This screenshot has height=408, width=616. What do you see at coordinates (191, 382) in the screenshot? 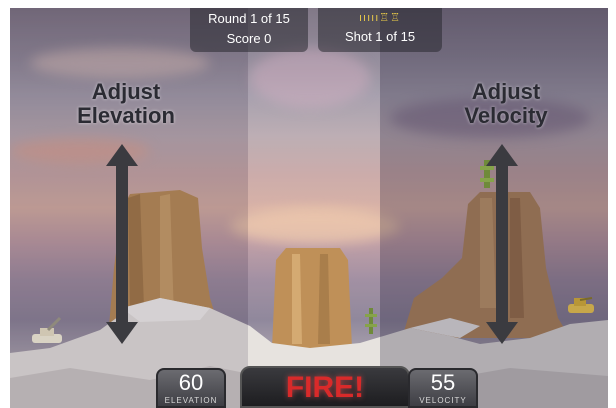
I see `elevation-value: 60` at bounding box center [191, 382].